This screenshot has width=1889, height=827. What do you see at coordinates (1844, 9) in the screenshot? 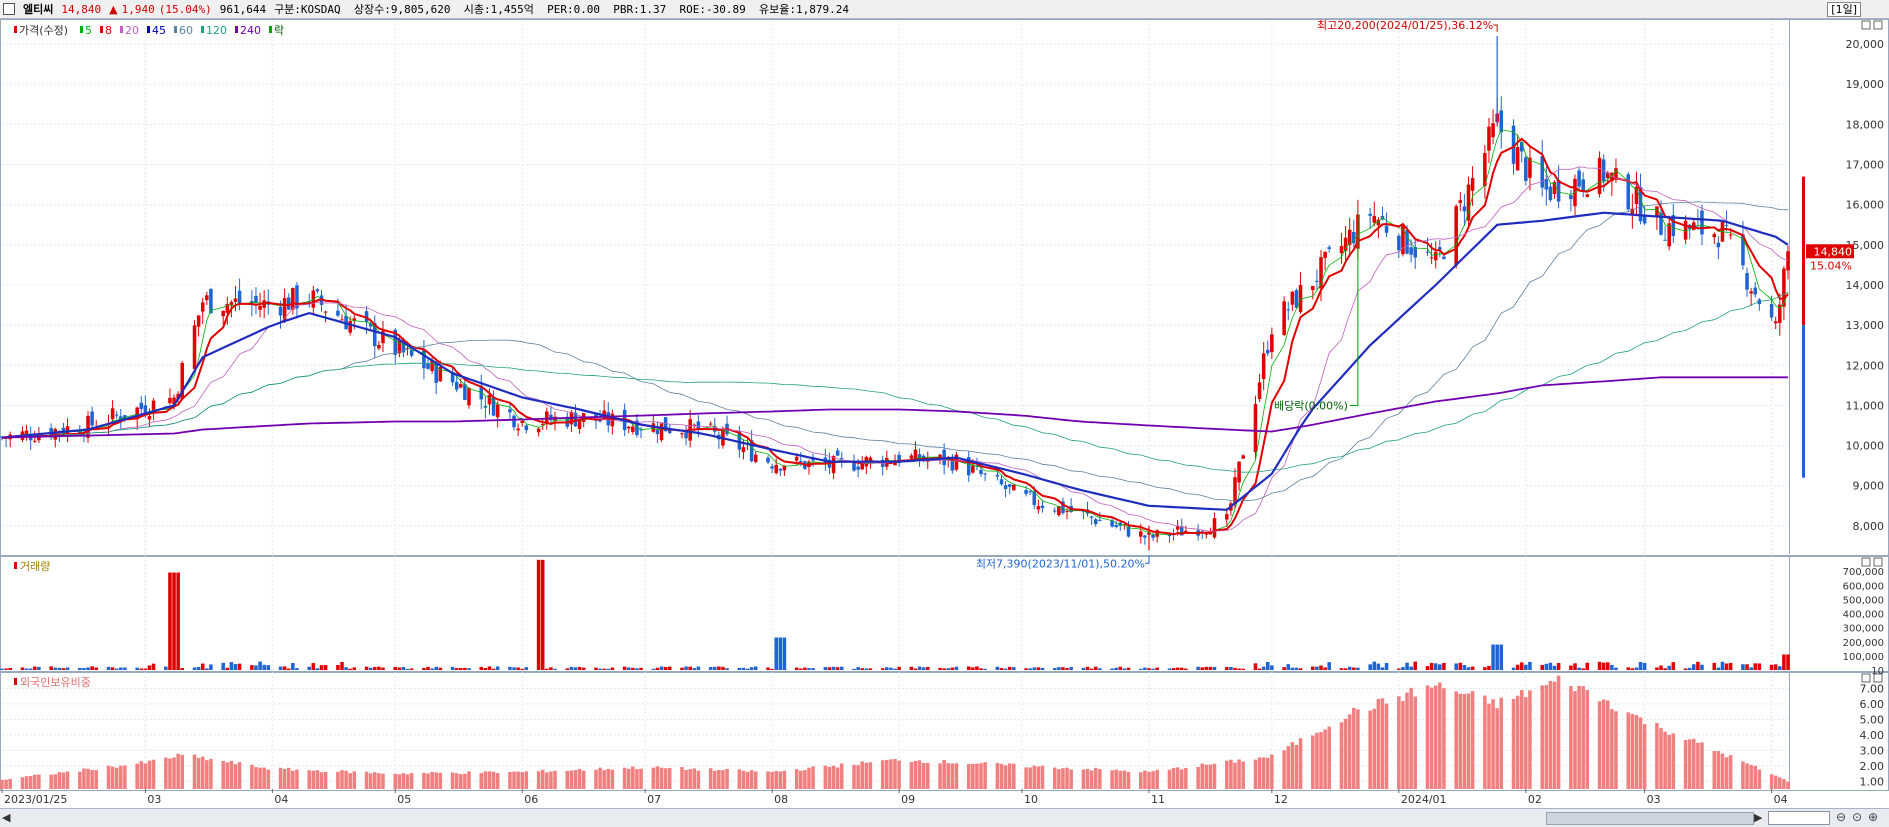
I see `period-button: [1일]` at bounding box center [1844, 9].